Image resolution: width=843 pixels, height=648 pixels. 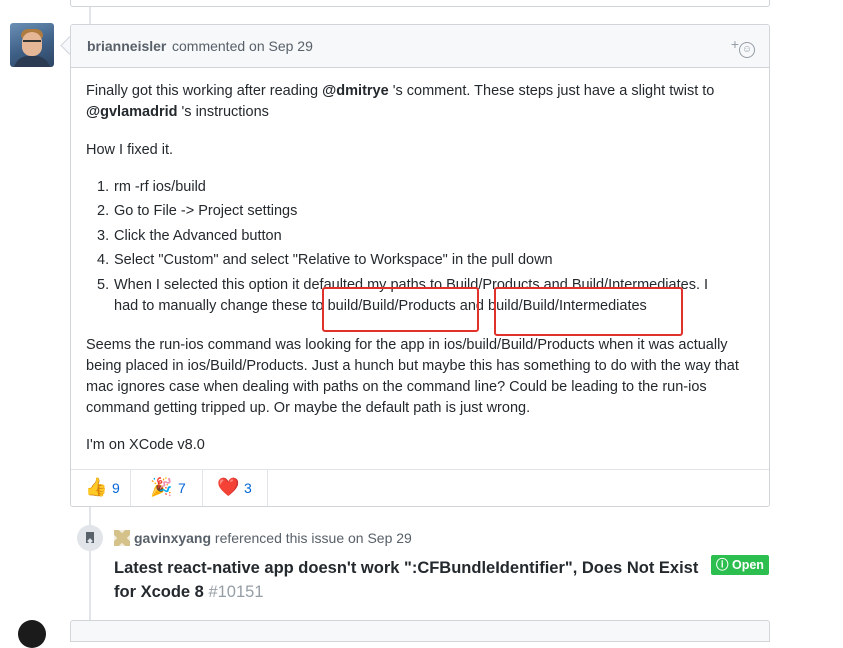 I want to click on previous-comment-bottom, so click(x=420, y=3).